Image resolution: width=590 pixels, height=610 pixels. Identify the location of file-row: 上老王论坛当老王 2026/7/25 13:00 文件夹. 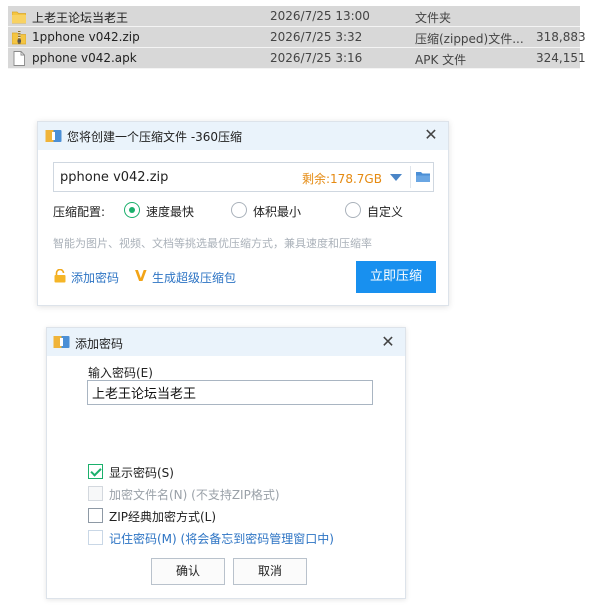
(294, 16).